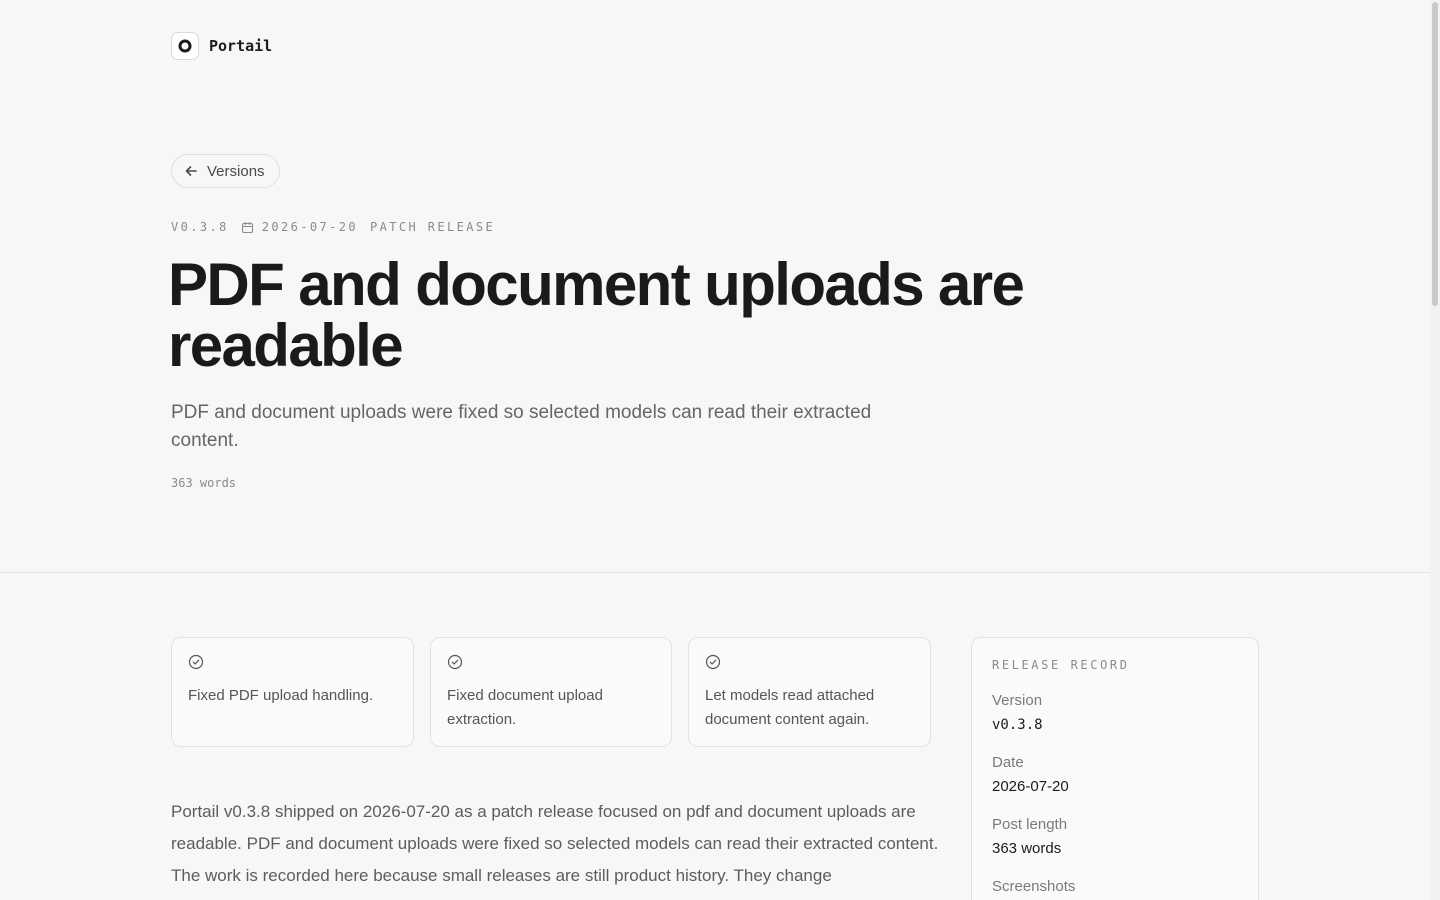 Image resolution: width=1440 pixels, height=900 pixels. I want to click on version-tag: V0.3.8, so click(200, 227).